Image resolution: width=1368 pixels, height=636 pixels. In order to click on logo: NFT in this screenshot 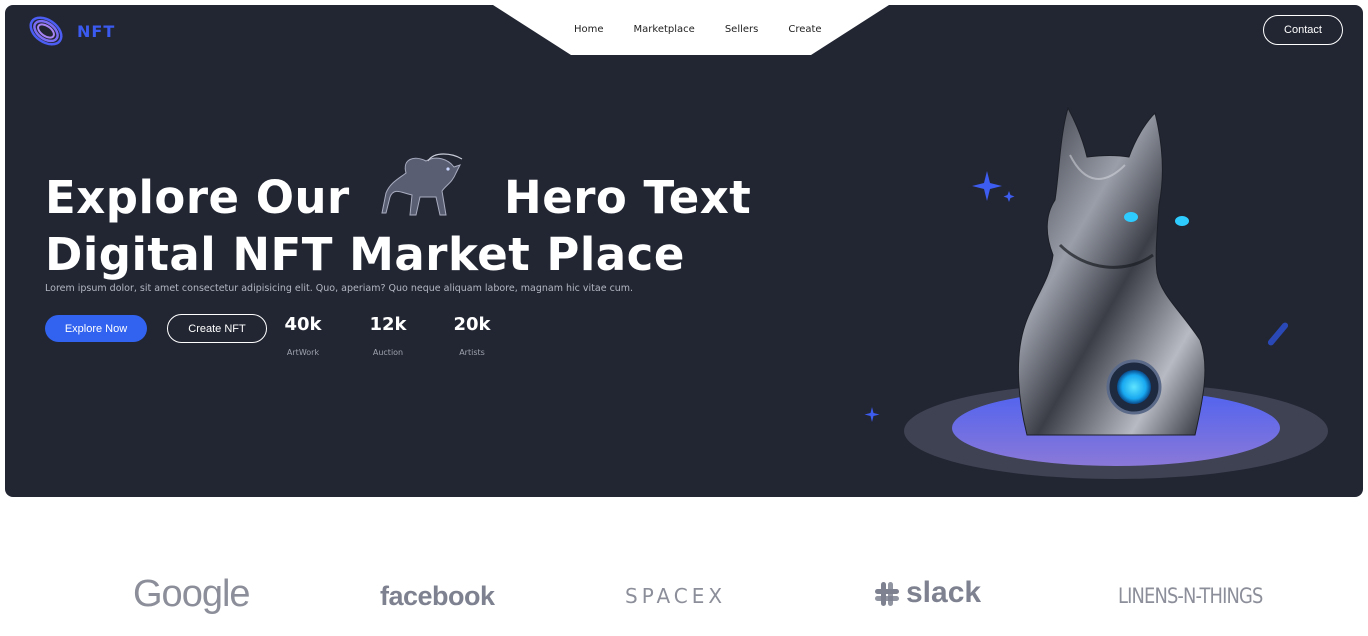, I will do `click(71, 31)`.